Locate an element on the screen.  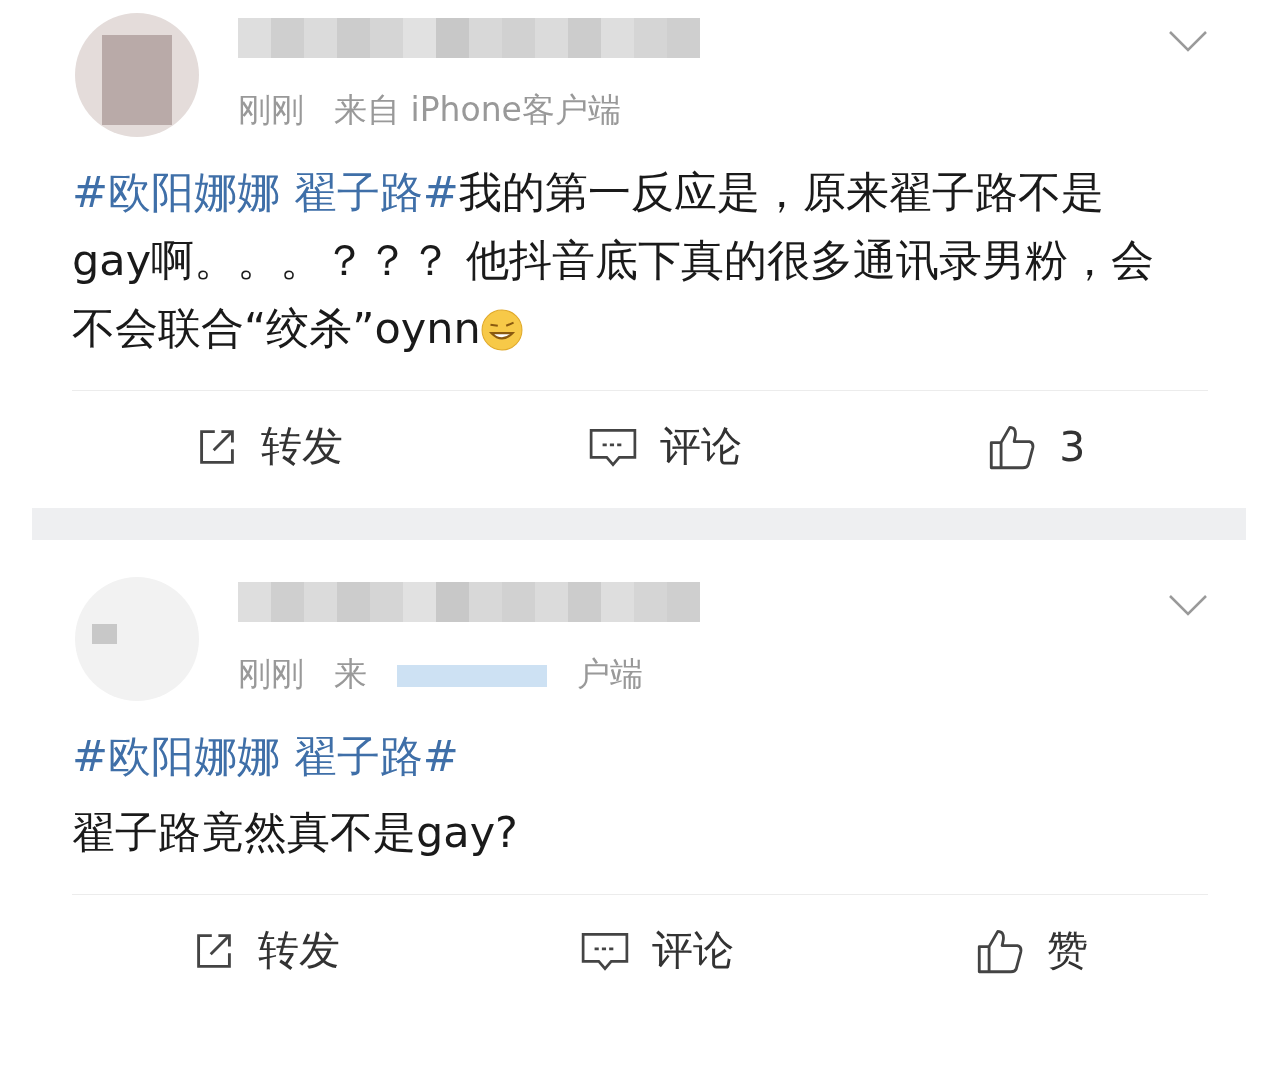
post-source: 来自 iPhone客户端 is located at coordinates (477, 110).